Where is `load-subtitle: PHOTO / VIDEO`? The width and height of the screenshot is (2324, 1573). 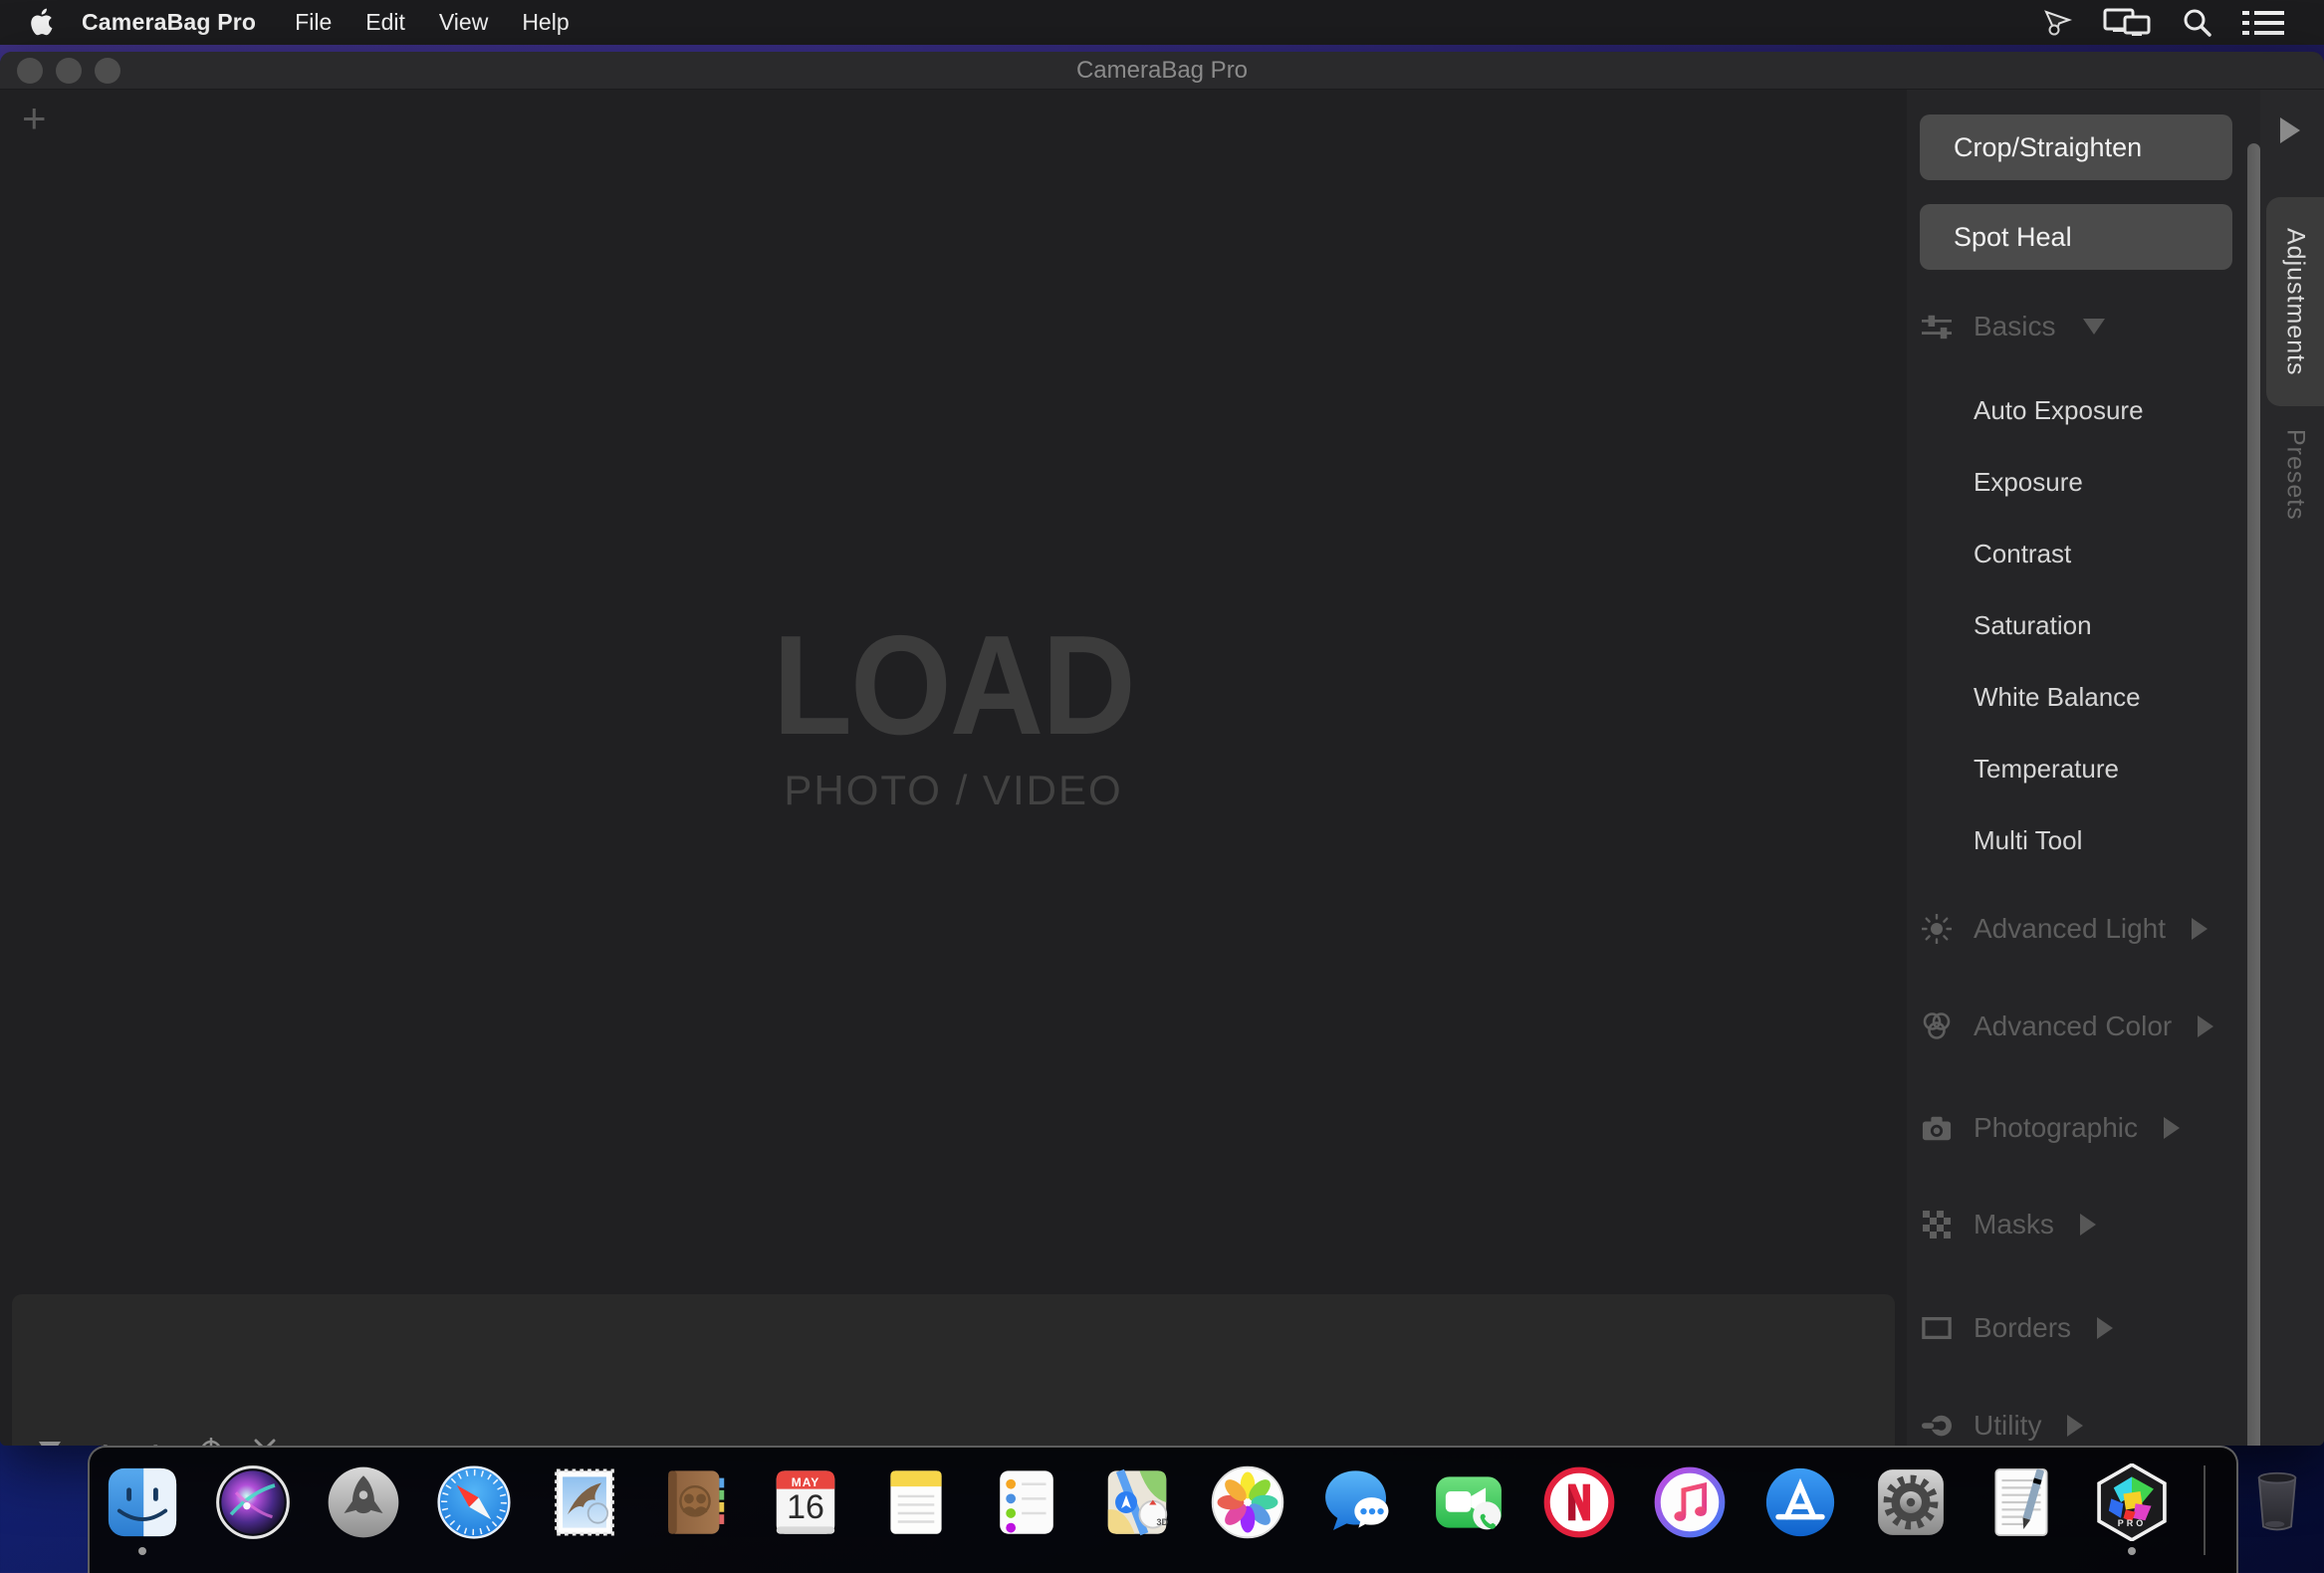 load-subtitle: PHOTO / VIDEO is located at coordinates (953, 790).